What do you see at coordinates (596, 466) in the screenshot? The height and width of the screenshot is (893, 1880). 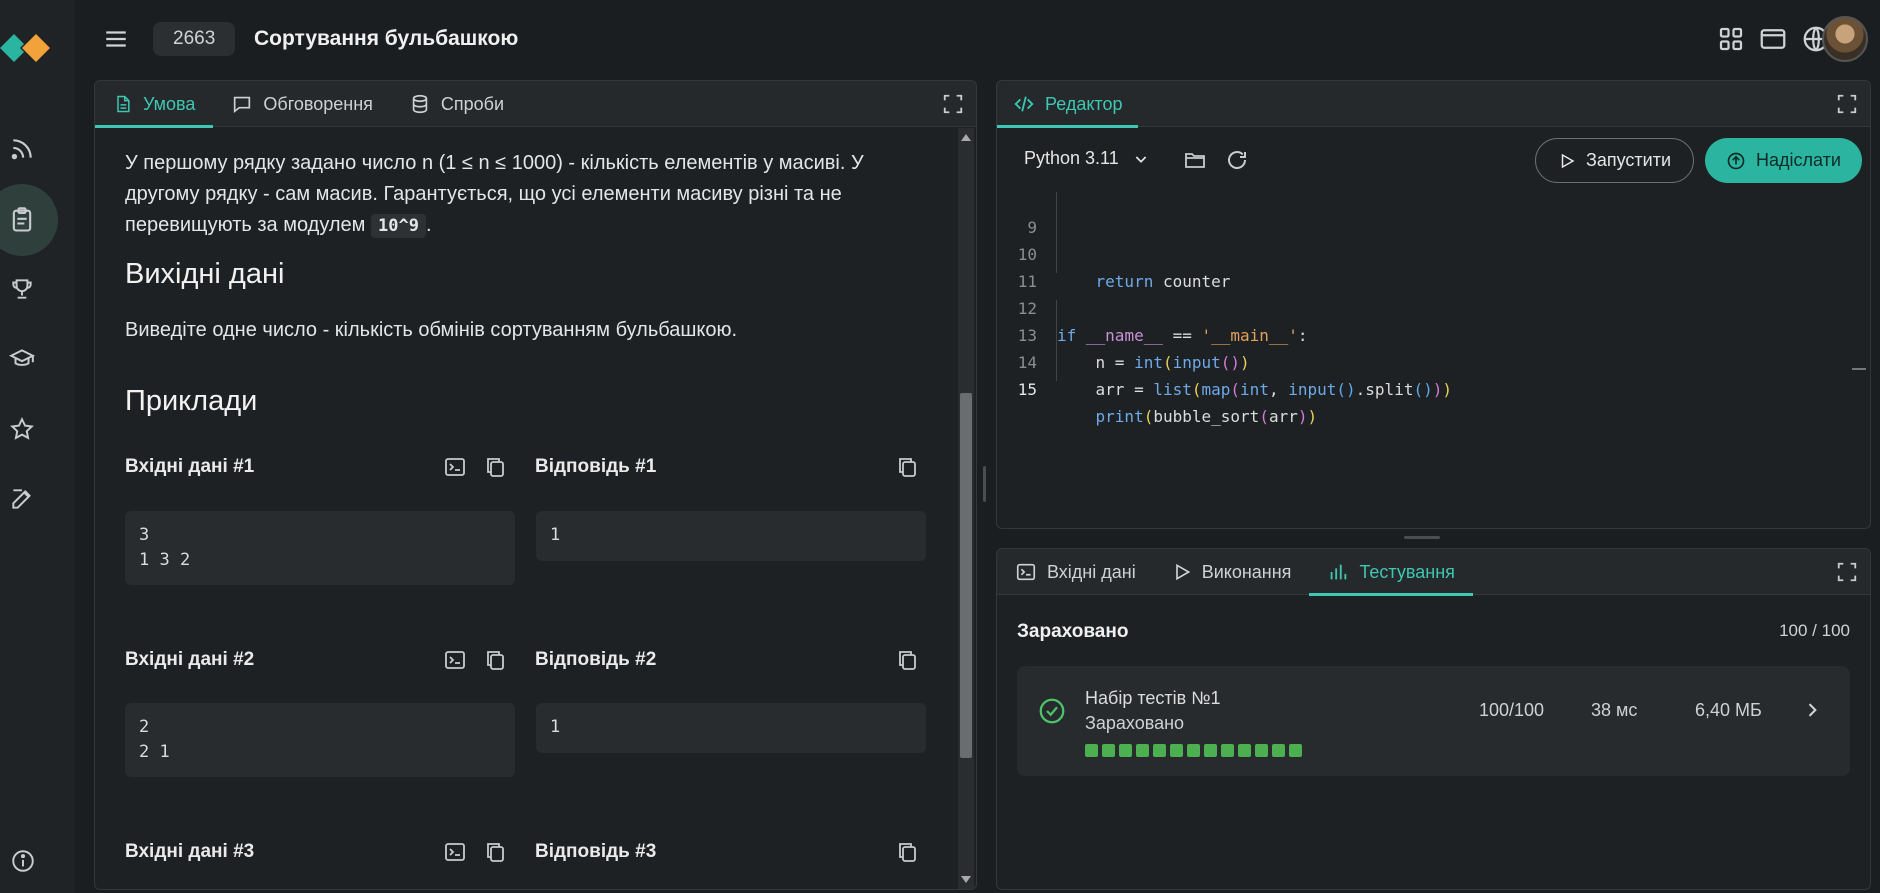 I see `example-answer-label: Відповідь #1` at bounding box center [596, 466].